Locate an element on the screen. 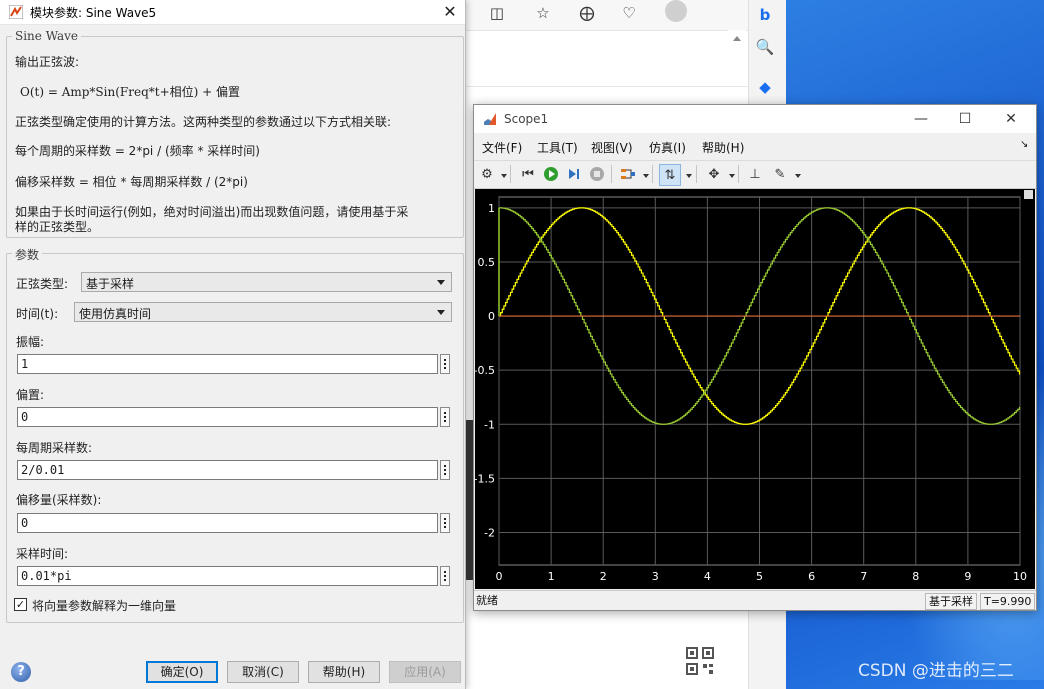  scope-titlebar: Scope1 — ☐ ✕ is located at coordinates (755, 119).